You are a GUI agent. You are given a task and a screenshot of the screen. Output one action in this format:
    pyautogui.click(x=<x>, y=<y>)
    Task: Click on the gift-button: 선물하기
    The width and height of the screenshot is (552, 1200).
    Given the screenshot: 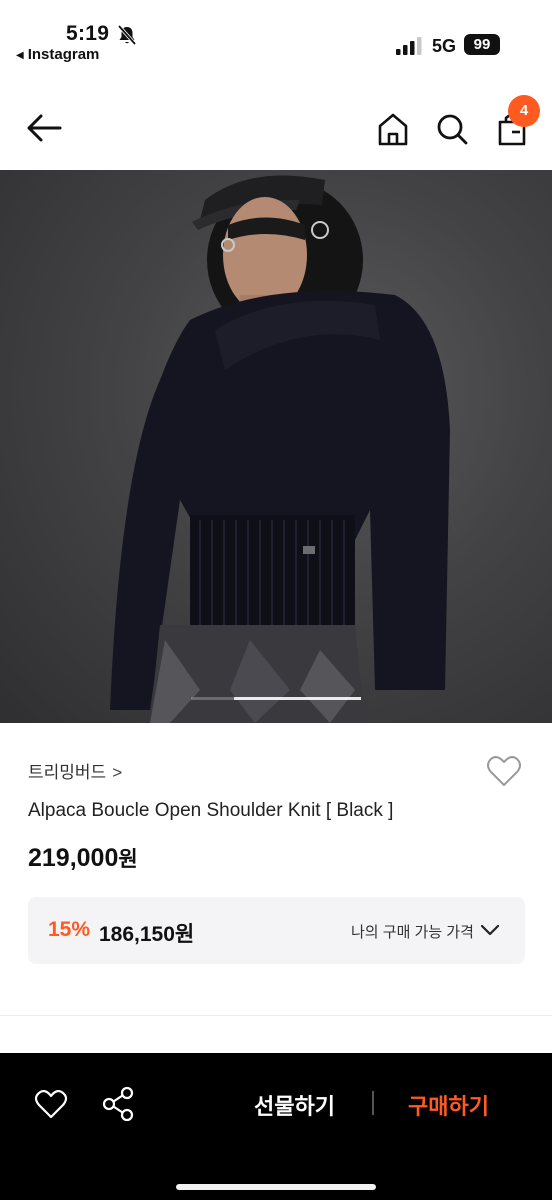 What is the action you would take?
    pyautogui.click(x=294, y=1105)
    